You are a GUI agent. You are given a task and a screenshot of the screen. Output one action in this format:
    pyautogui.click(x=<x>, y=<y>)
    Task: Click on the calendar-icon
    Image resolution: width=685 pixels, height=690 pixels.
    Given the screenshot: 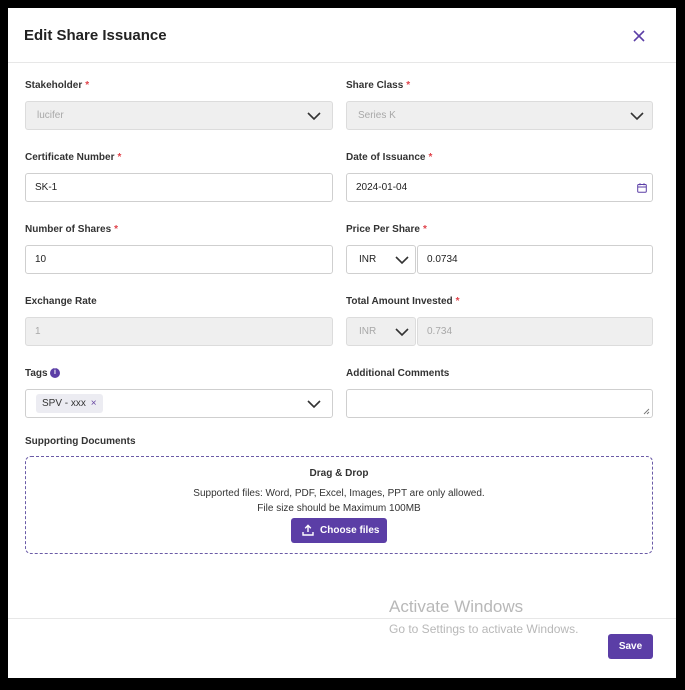 What is the action you would take?
    pyautogui.click(x=642, y=188)
    